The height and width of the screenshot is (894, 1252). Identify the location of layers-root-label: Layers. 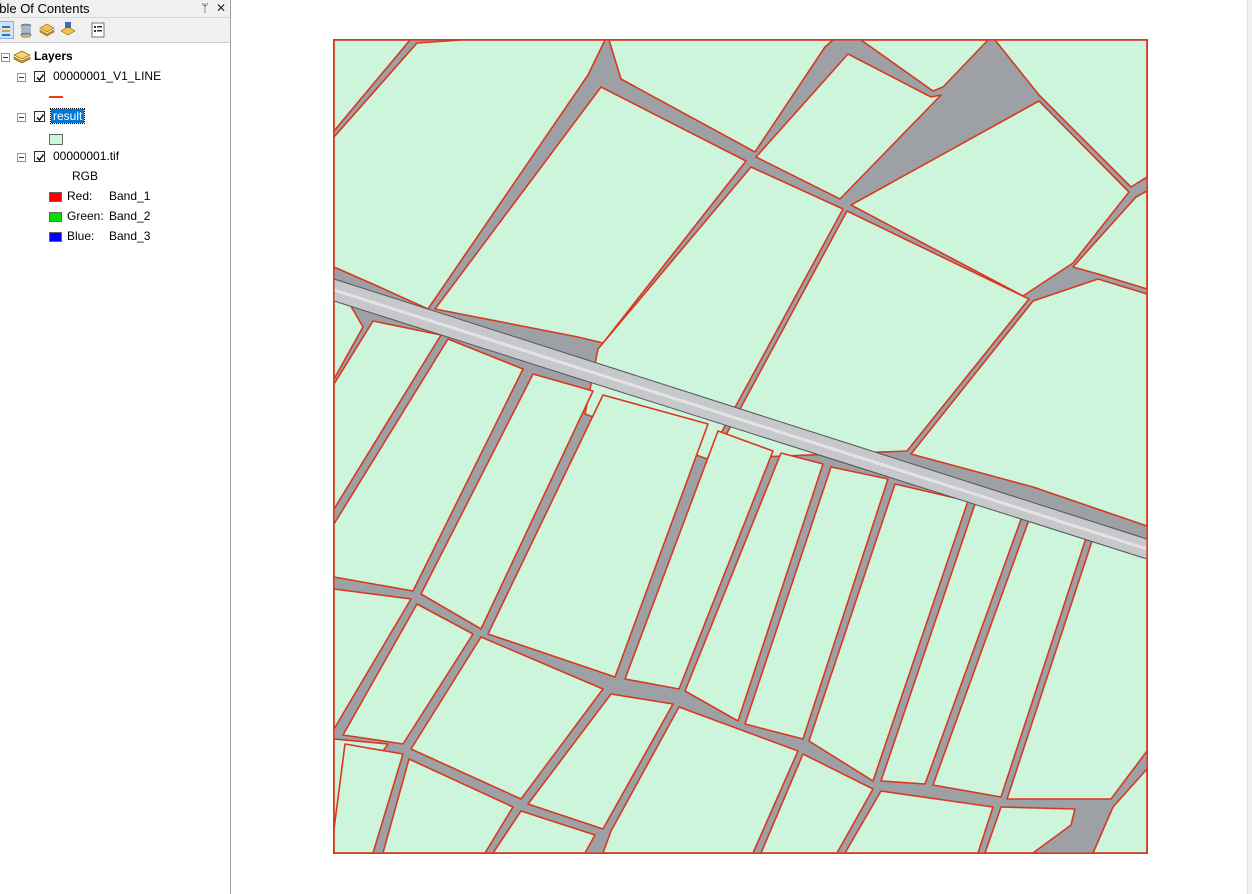
(53, 56).